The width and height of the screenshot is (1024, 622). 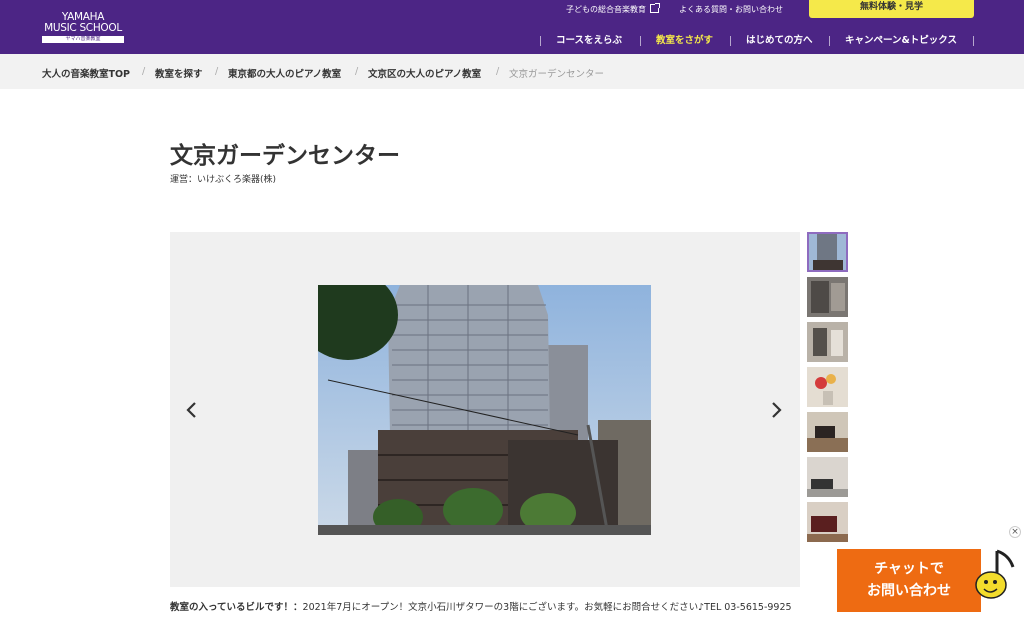 I want to click on logo-subtext: ヤマハ音楽教室, so click(x=83, y=39).